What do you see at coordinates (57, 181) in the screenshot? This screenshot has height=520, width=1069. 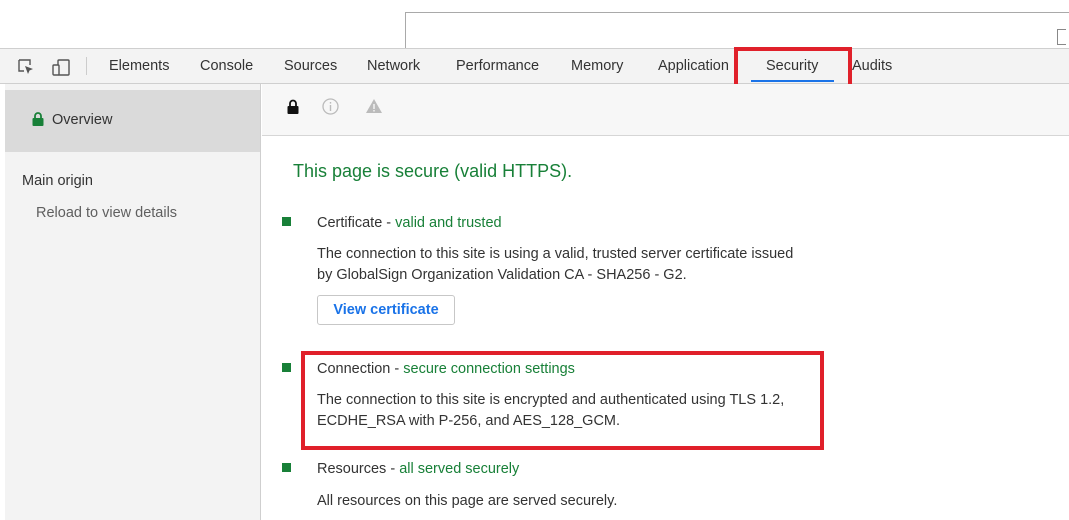 I see `main-origin-heading: Main origin` at bounding box center [57, 181].